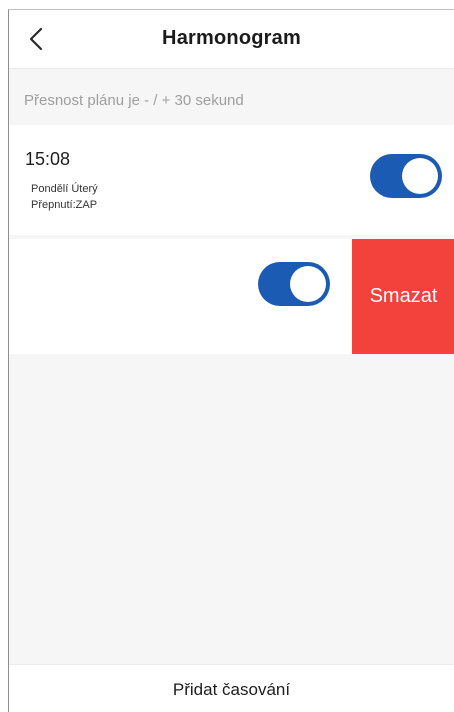 The height and width of the screenshot is (712, 454). I want to click on delete-button: Smazat, so click(403, 296).